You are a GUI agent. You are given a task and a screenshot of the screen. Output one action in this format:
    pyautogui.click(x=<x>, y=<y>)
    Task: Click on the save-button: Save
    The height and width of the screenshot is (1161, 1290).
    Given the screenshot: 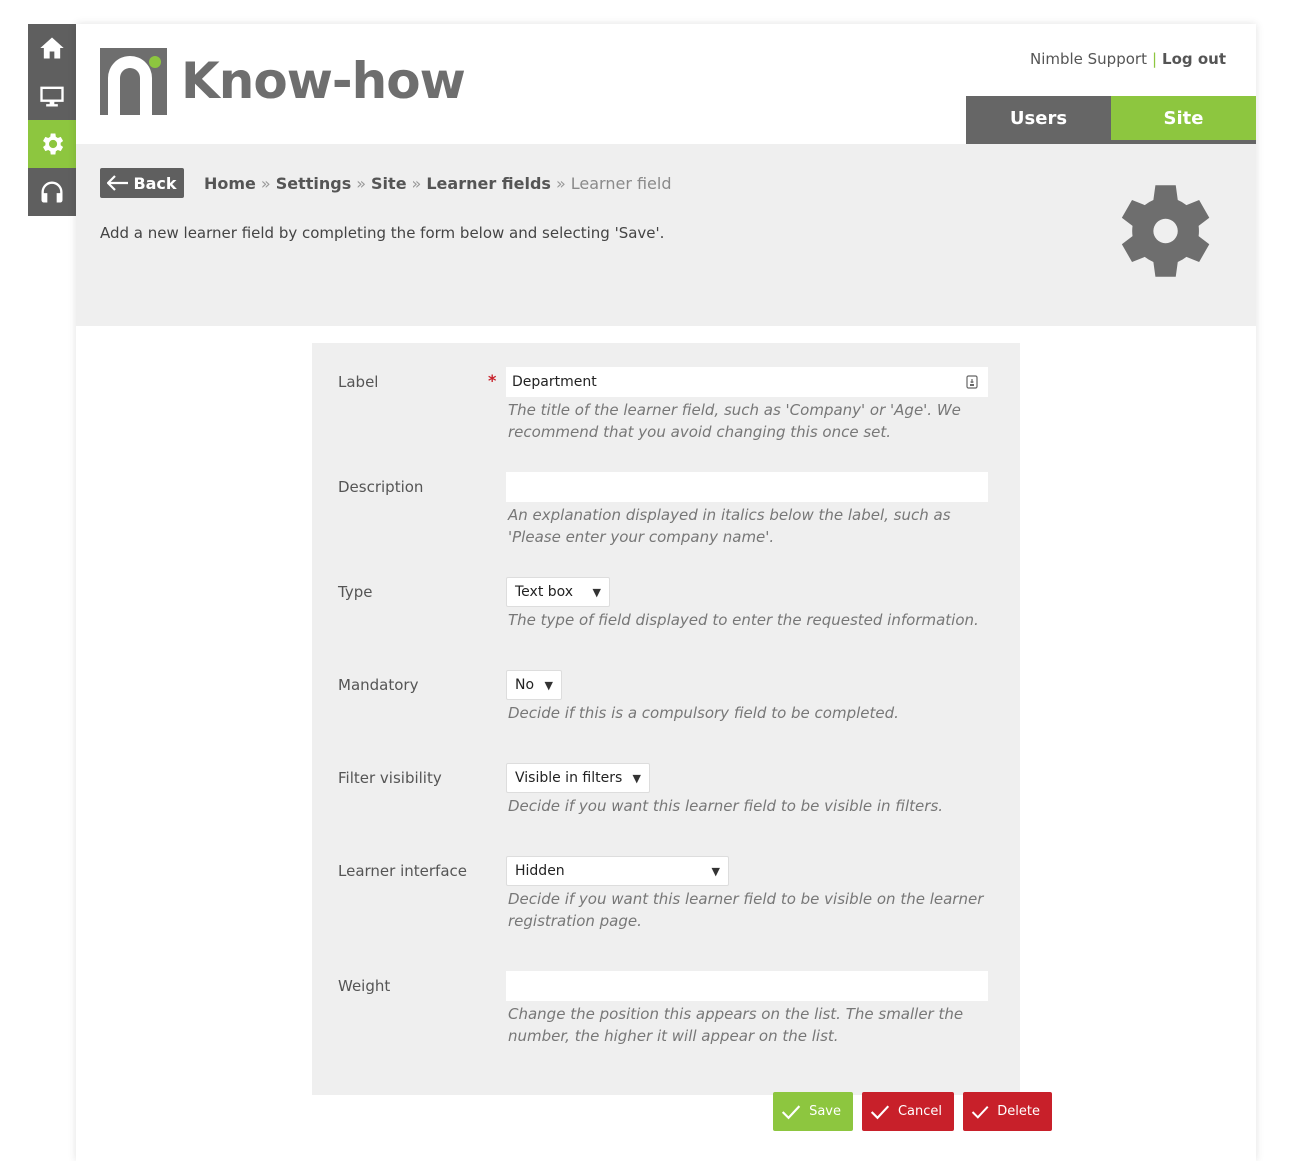 What is the action you would take?
    pyautogui.click(x=813, y=1111)
    